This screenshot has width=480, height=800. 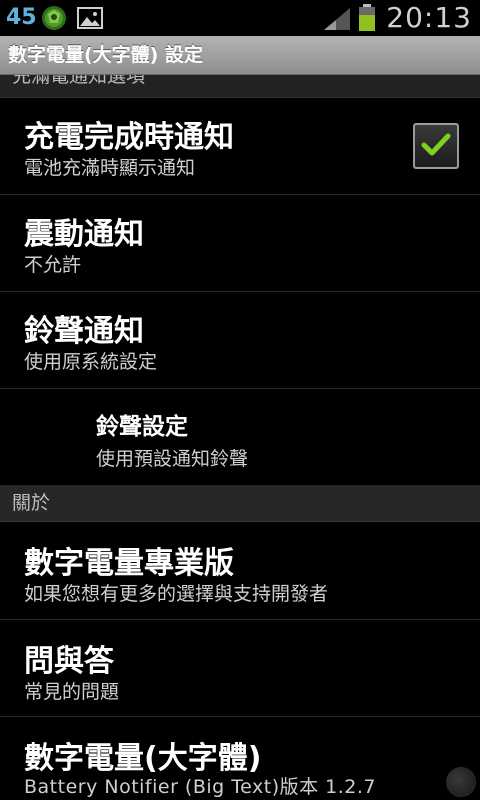 I want to click on gallery-icon, so click(x=90, y=18).